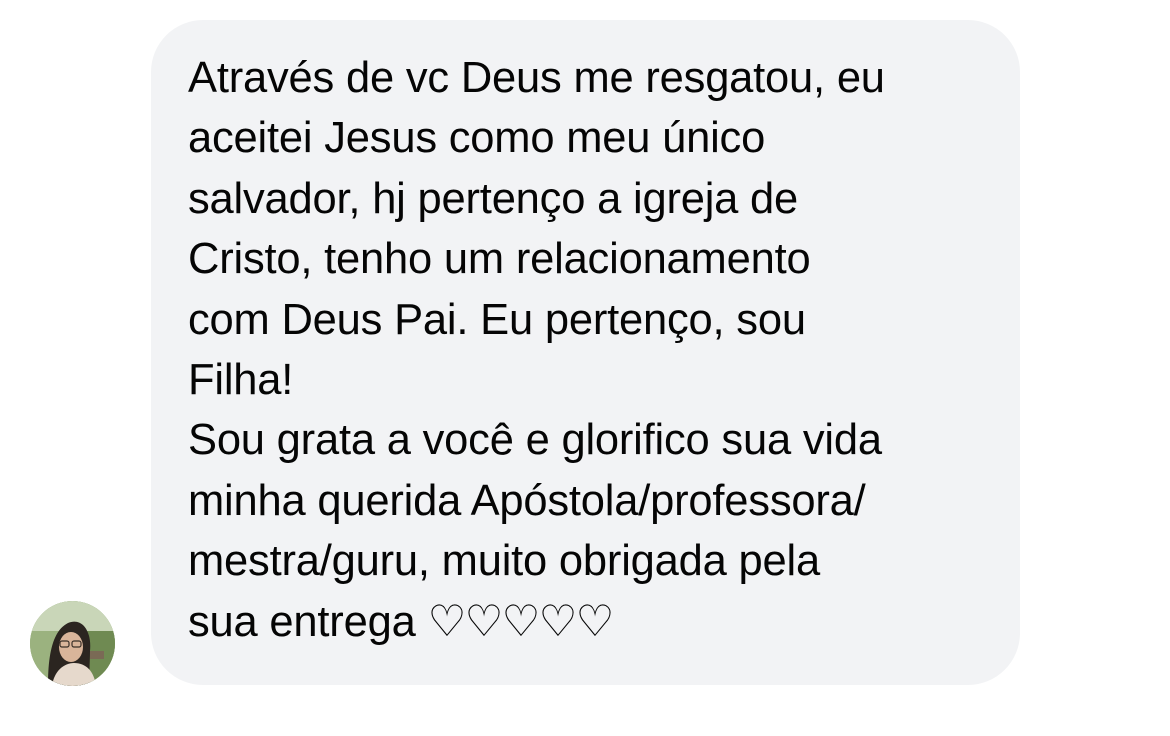 The height and width of the screenshot is (736, 1170). I want to click on message-line: mestra/guru, muito obrigada pela, so click(504, 561).